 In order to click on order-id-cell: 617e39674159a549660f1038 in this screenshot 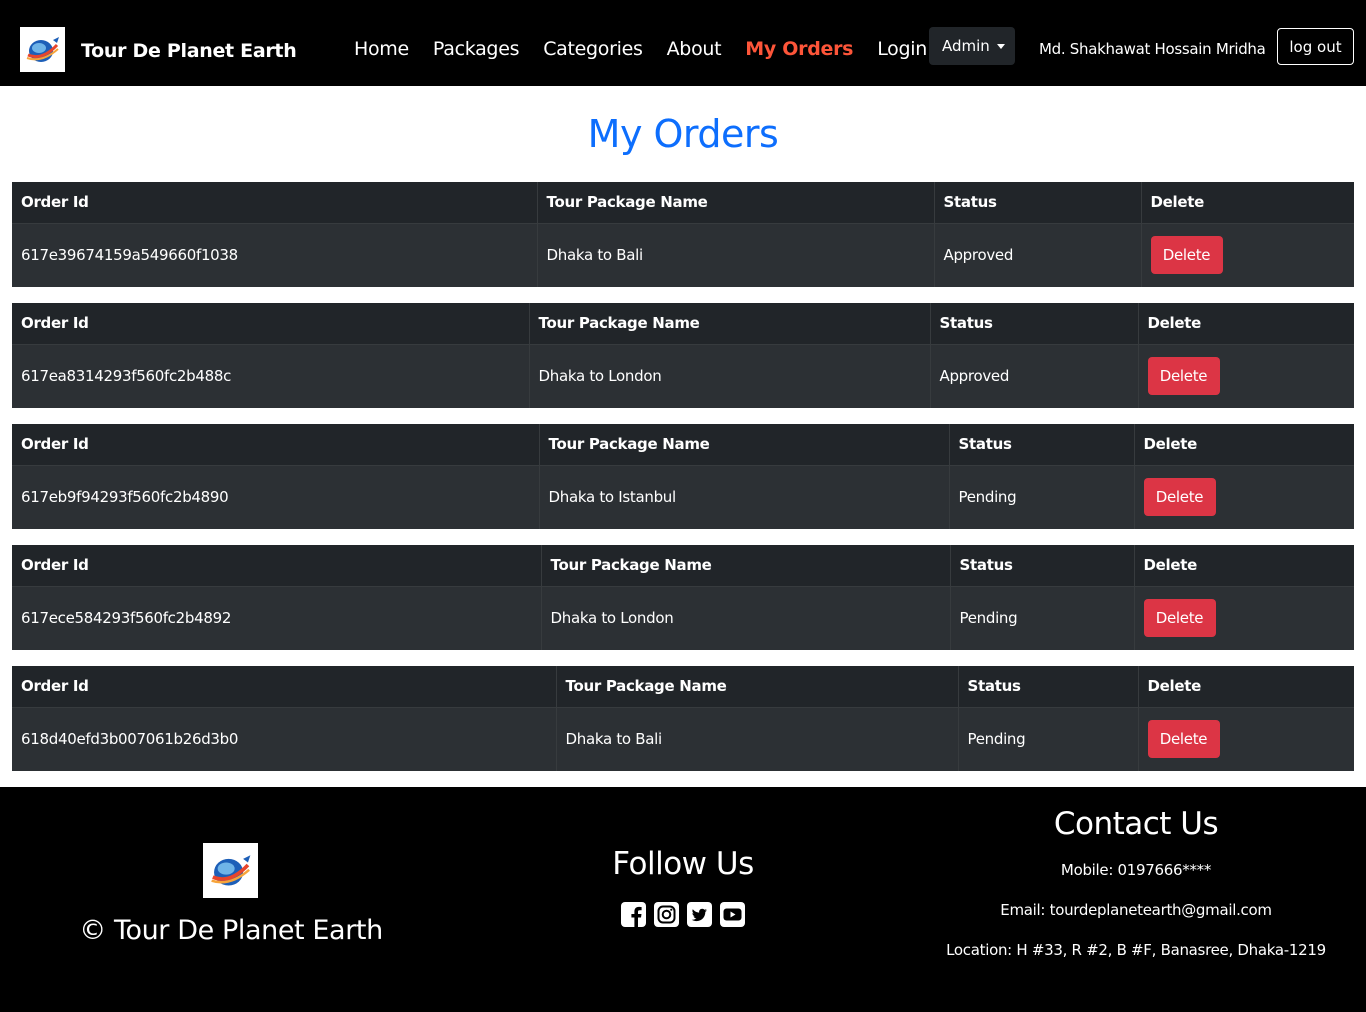, I will do `click(275, 255)`.